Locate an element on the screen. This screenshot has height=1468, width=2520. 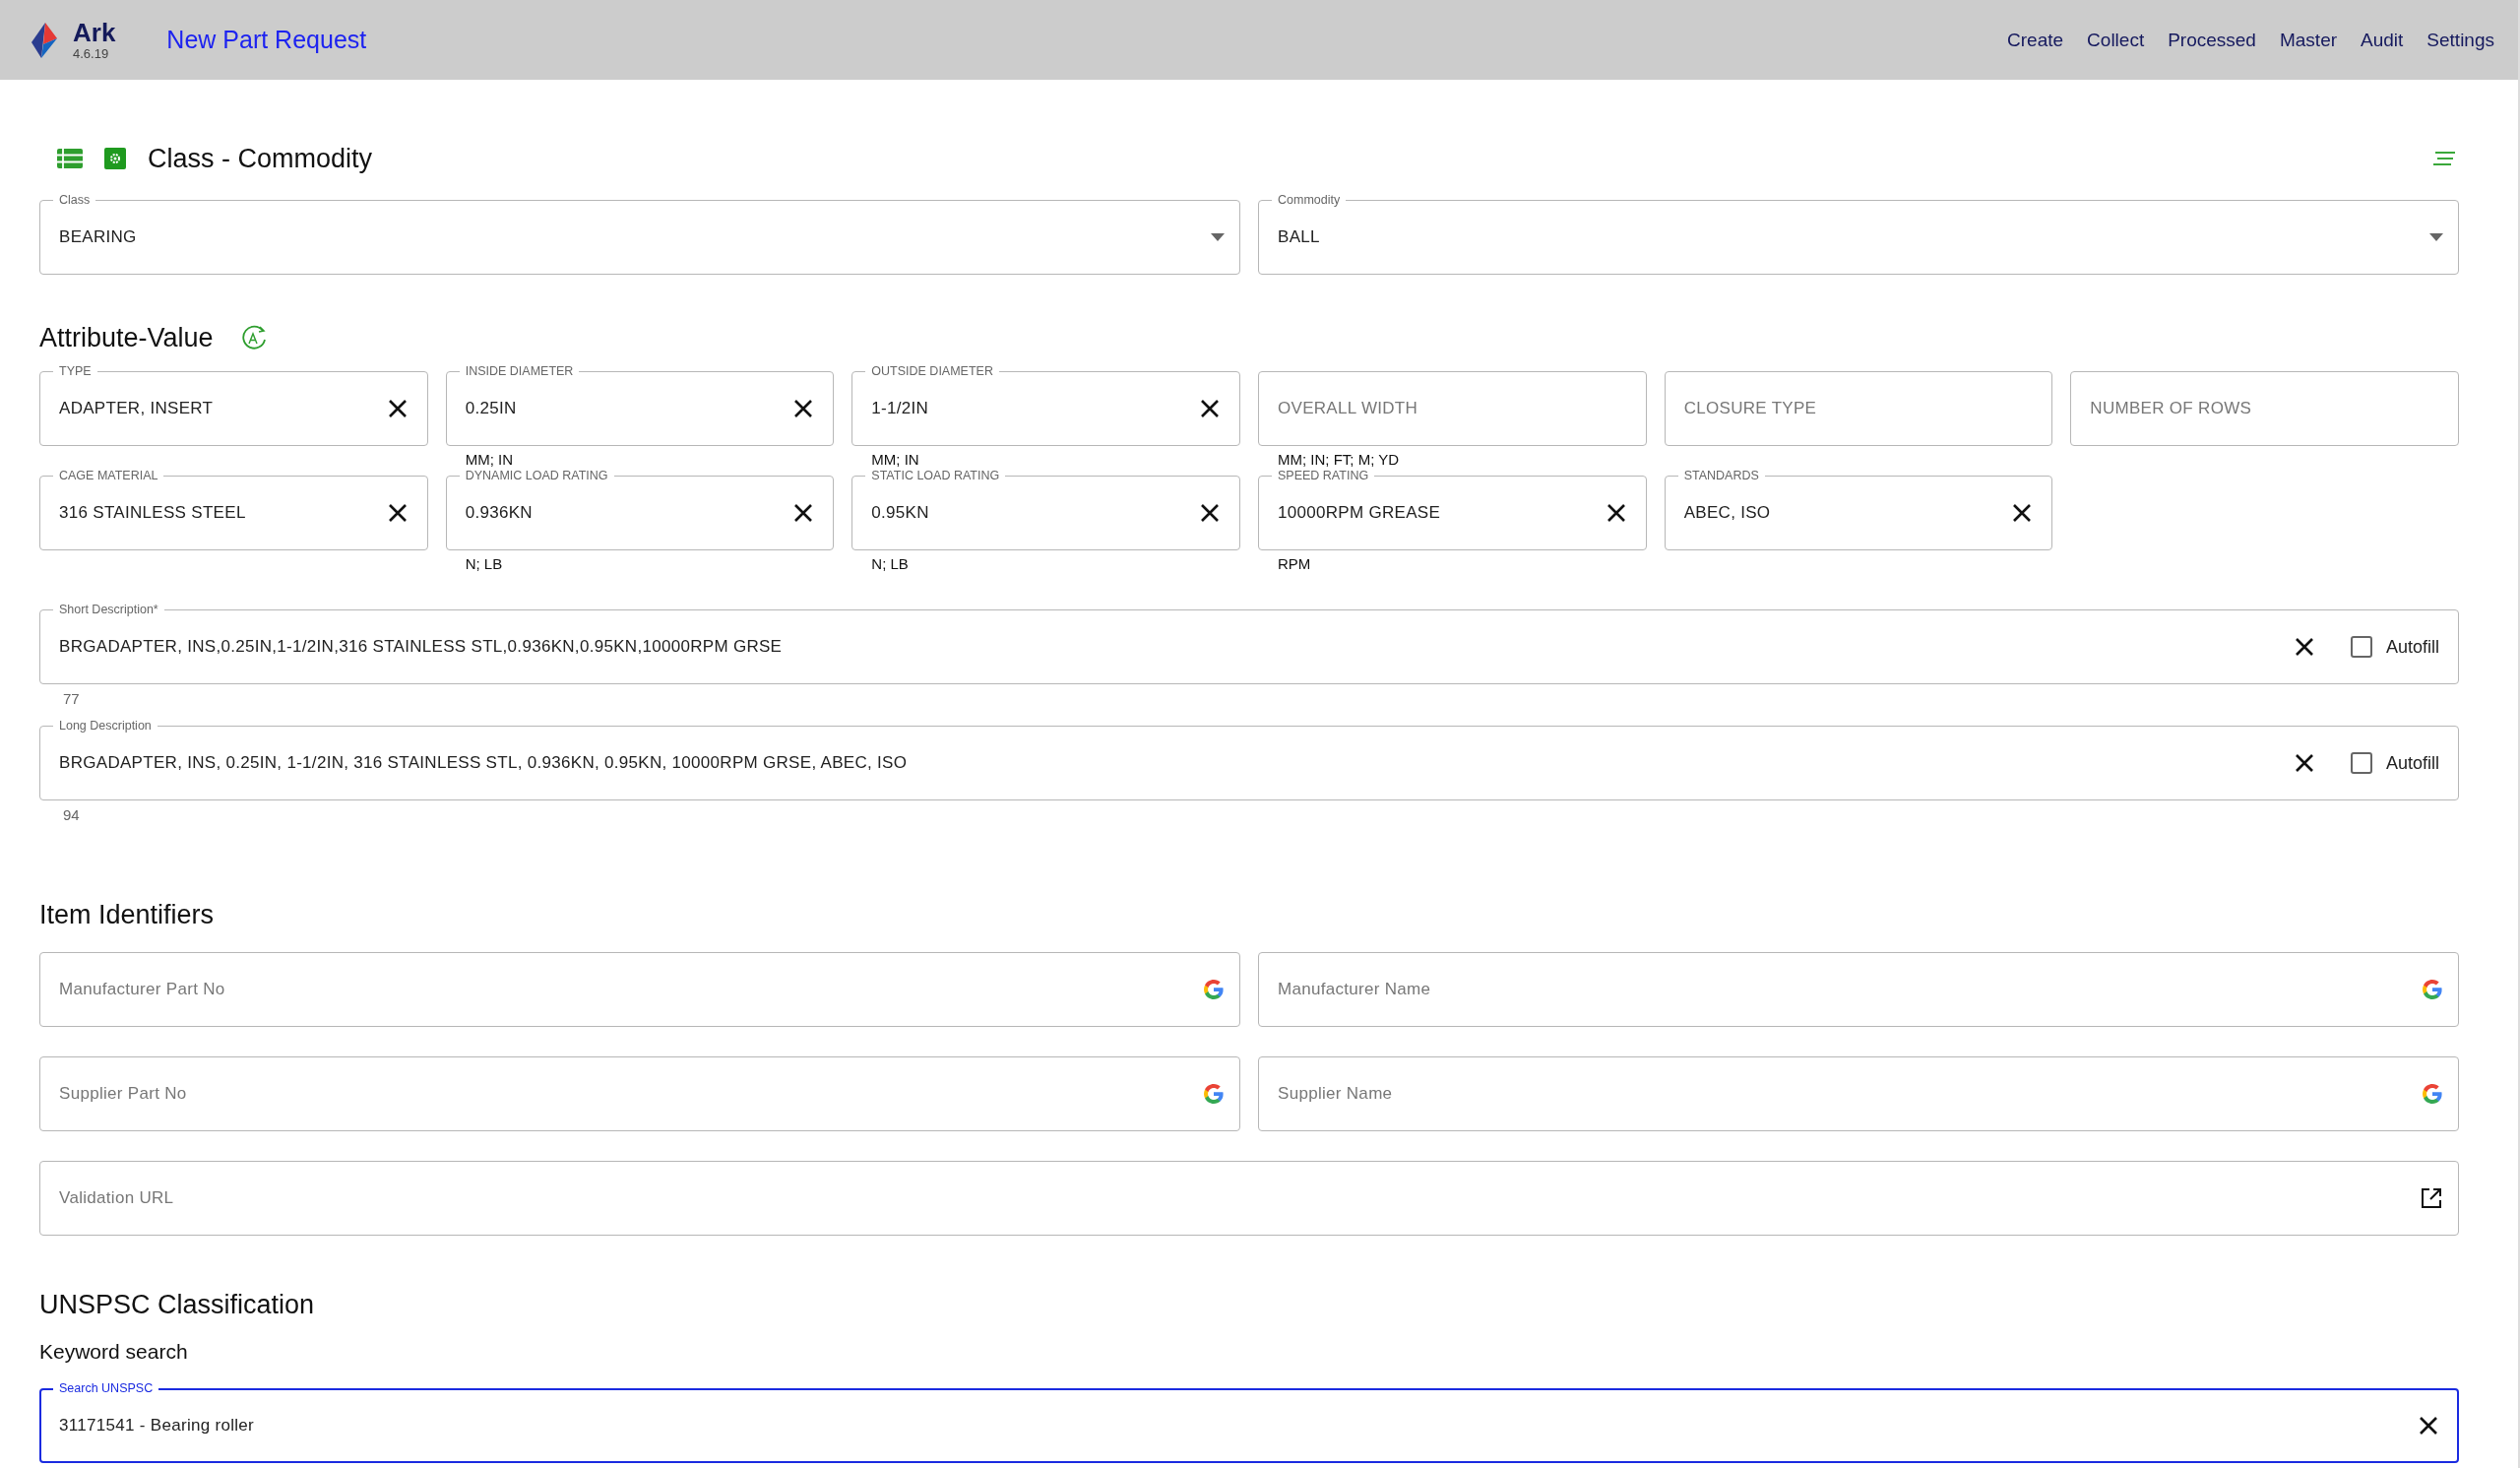
unit-hint: MM; IN; FT; M; YD is located at coordinates (1339, 460).